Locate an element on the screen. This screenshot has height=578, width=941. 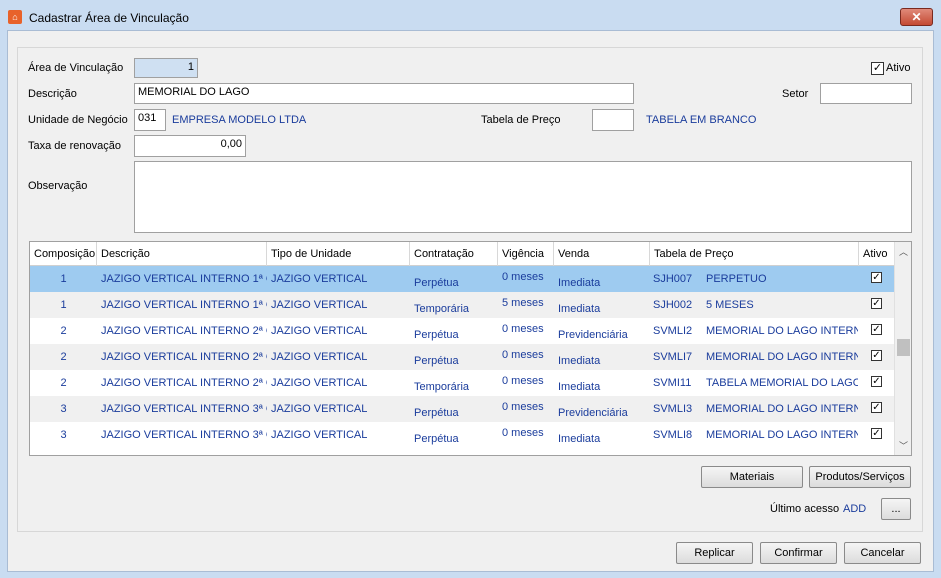
col-vigencia: Vigência is located at coordinates (526, 254).